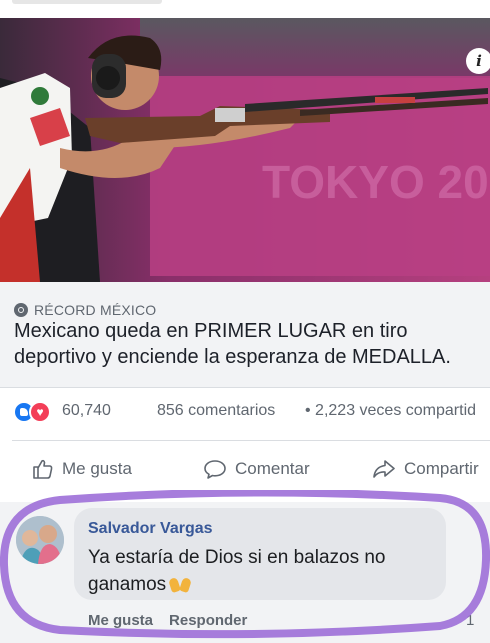 The height and width of the screenshot is (643, 490). What do you see at coordinates (120, 620) in the screenshot?
I see `comment-like-link: Me gusta` at bounding box center [120, 620].